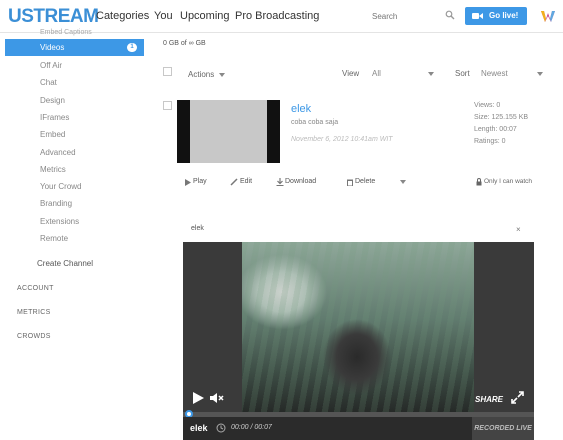  Describe the element at coordinates (167, 105) in the screenshot. I see `video-checkbox` at that location.